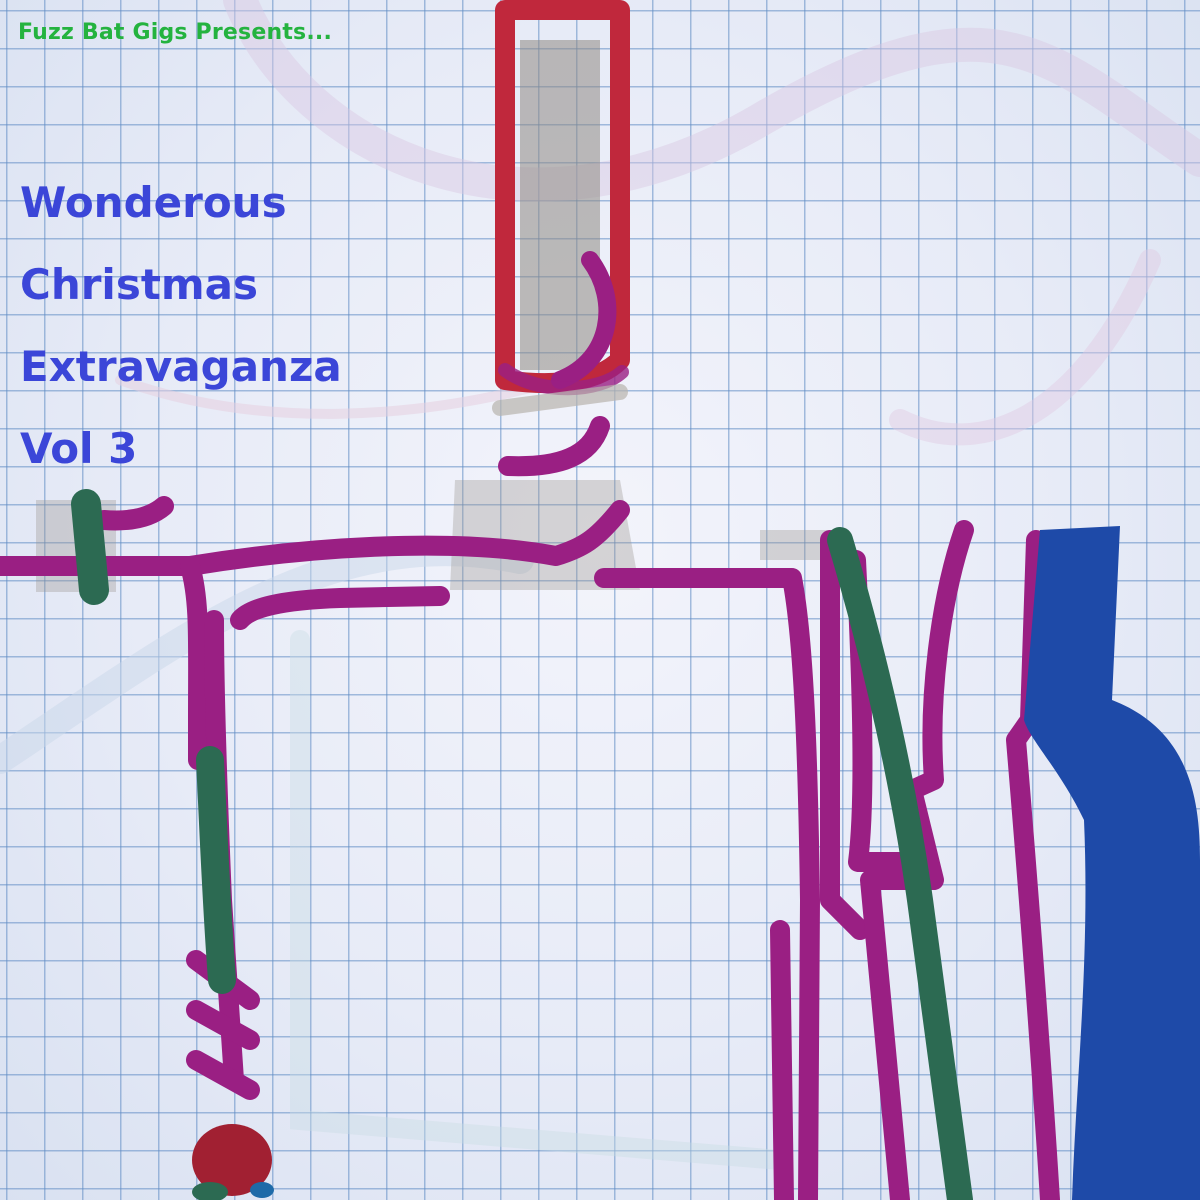  I want to click on title-line-3: Extravaganza, so click(181, 366).